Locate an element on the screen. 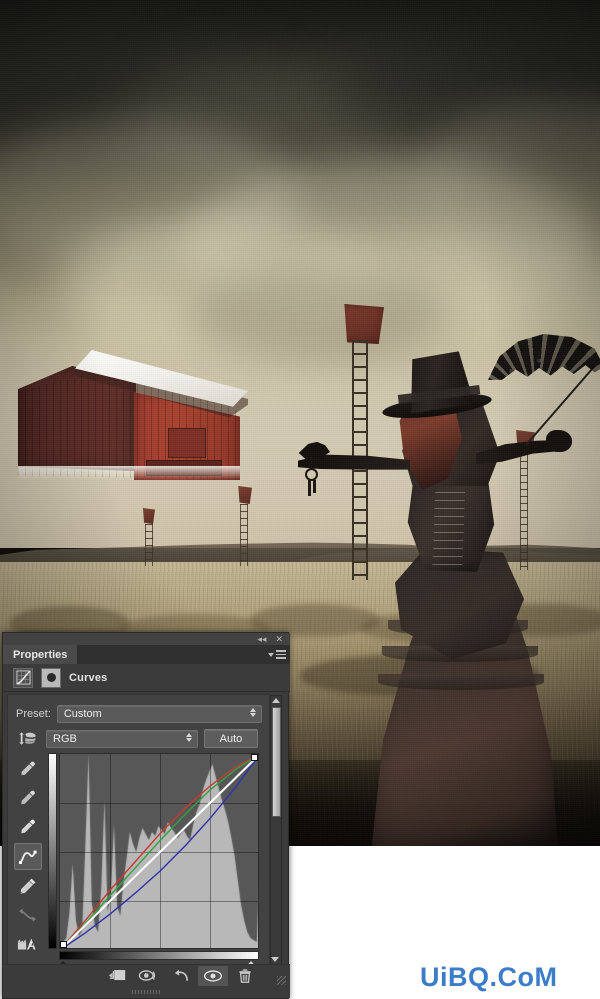 This screenshot has height=999, width=600. reset-adjustment-icon is located at coordinates (181, 976).